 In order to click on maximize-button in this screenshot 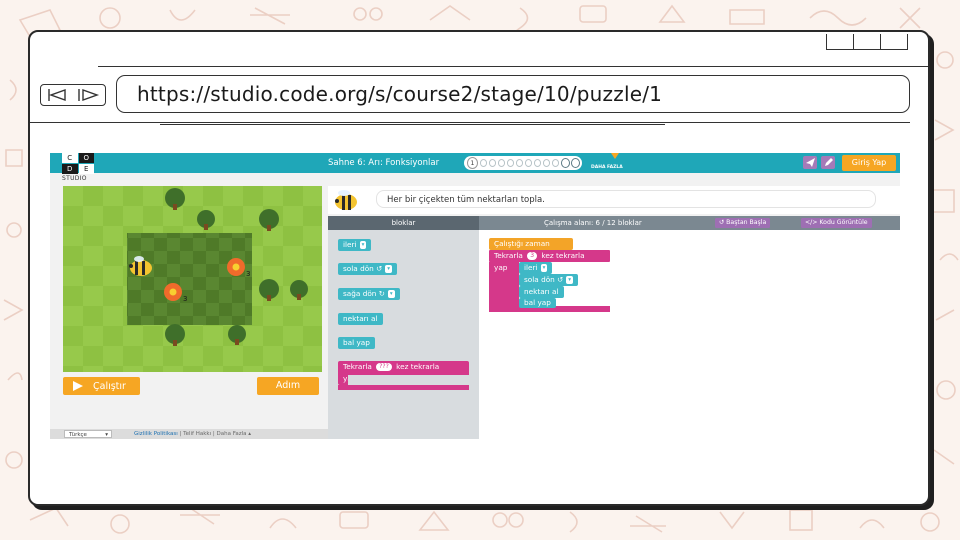, I will do `click(867, 41)`.